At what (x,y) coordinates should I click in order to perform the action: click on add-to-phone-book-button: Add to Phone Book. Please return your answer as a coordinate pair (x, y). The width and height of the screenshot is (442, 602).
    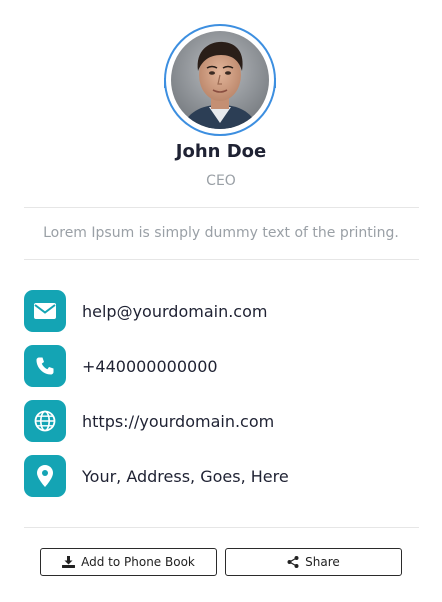
    Looking at the image, I should click on (128, 562).